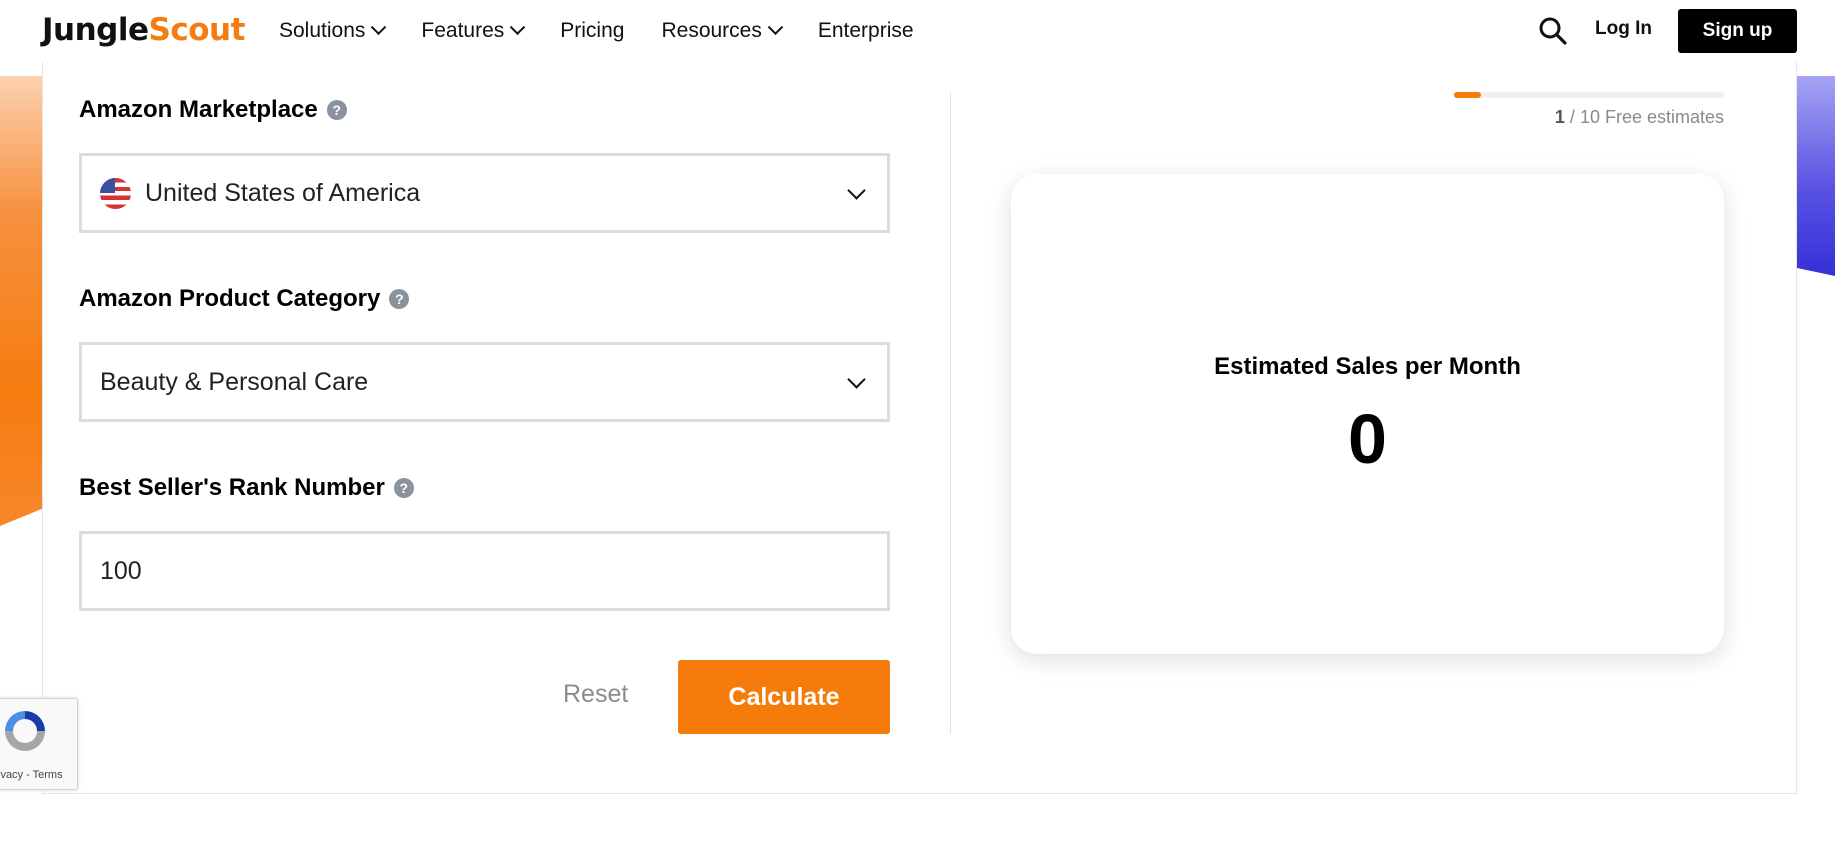 This screenshot has width=1835, height=857. I want to click on estimates-progress-fill, so click(1467, 95).